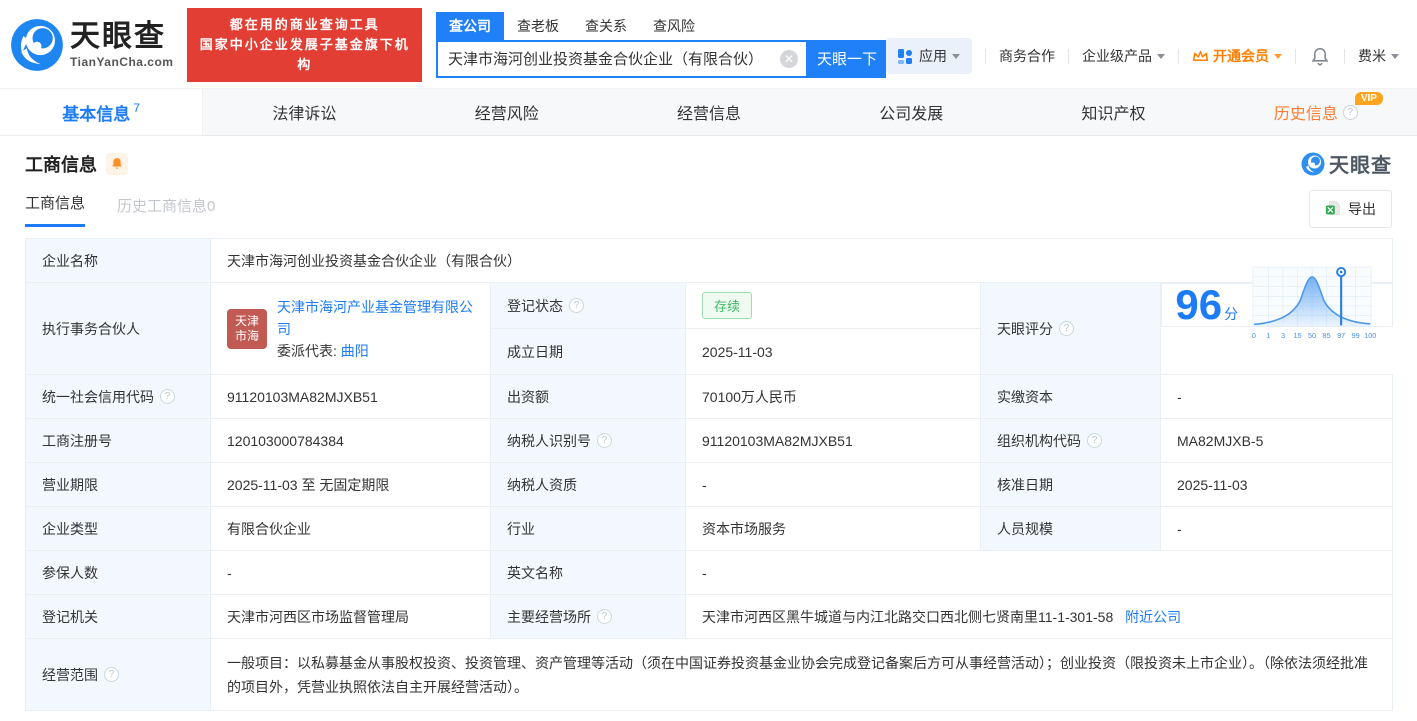 The width and height of the screenshot is (1417, 721). Describe the element at coordinates (1070, 528) in the screenshot. I see `staff-size-label: 人员规模` at that location.